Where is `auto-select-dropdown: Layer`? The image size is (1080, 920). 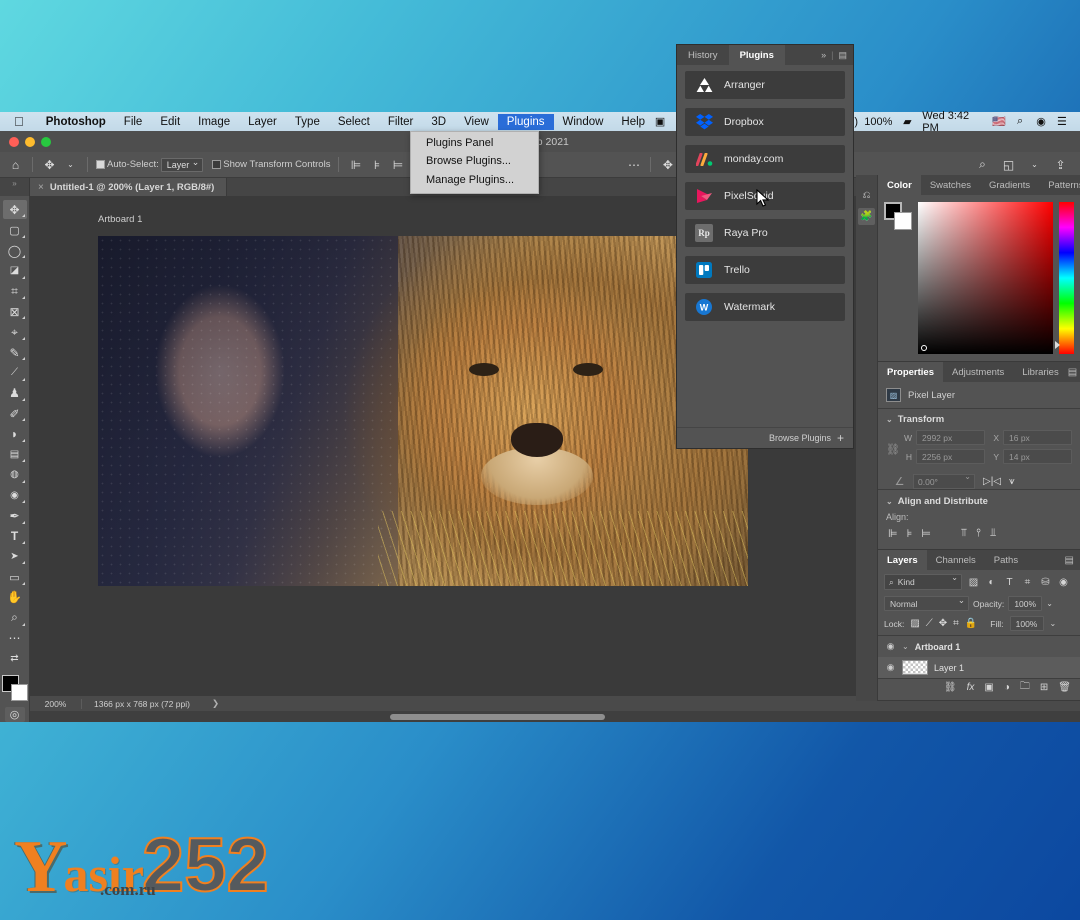 auto-select-dropdown: Layer is located at coordinates (182, 164).